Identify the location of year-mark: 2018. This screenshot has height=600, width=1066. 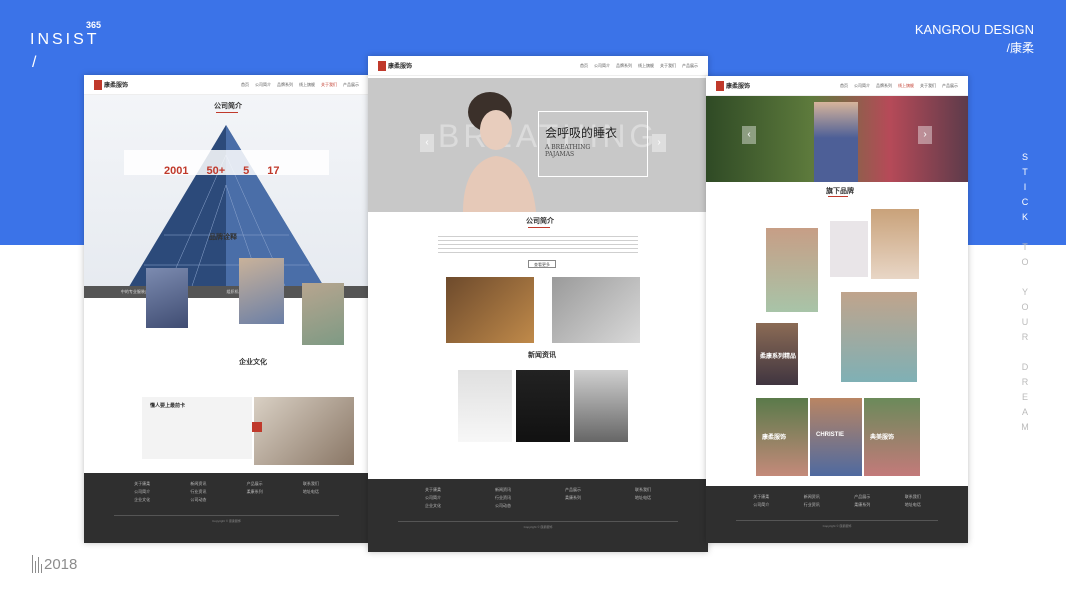
(54, 564).